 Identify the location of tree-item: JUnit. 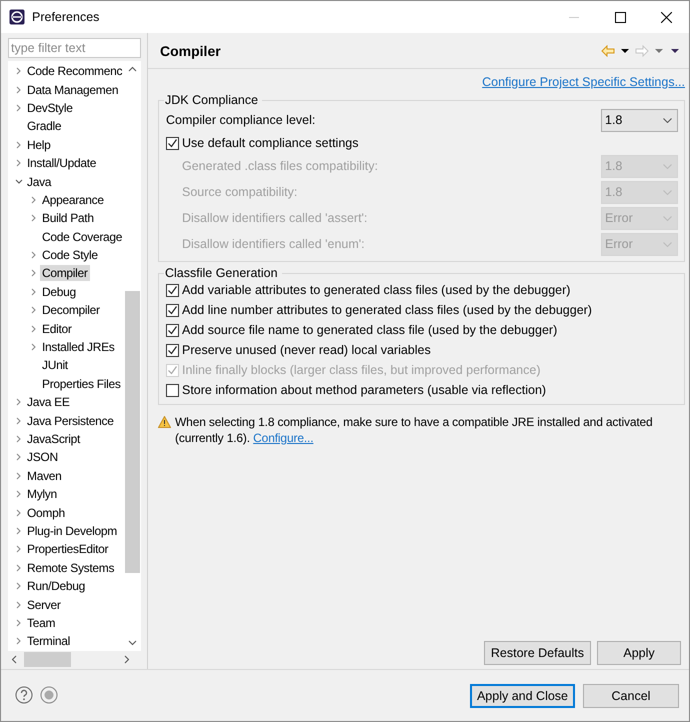
(55, 365).